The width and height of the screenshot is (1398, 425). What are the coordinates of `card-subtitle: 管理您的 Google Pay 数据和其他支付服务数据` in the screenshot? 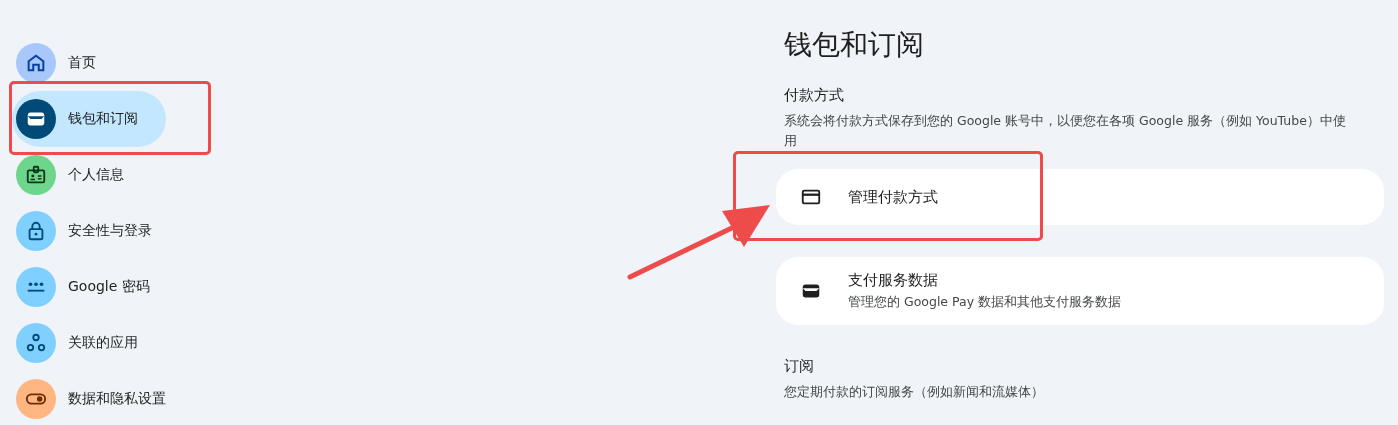 It's located at (985, 302).